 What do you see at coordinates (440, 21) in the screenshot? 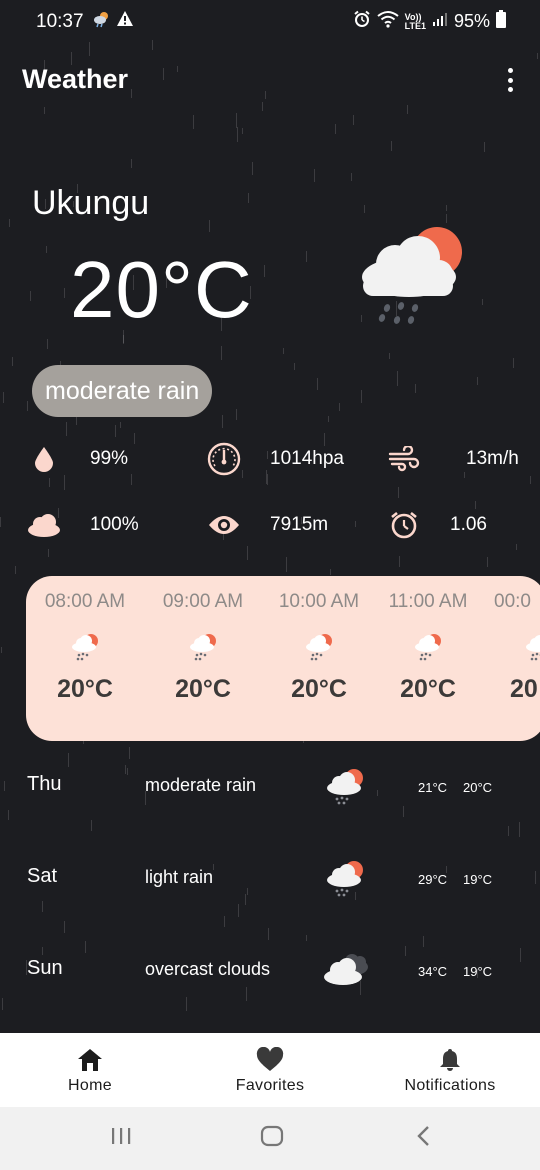
I see `signal-icon` at bounding box center [440, 21].